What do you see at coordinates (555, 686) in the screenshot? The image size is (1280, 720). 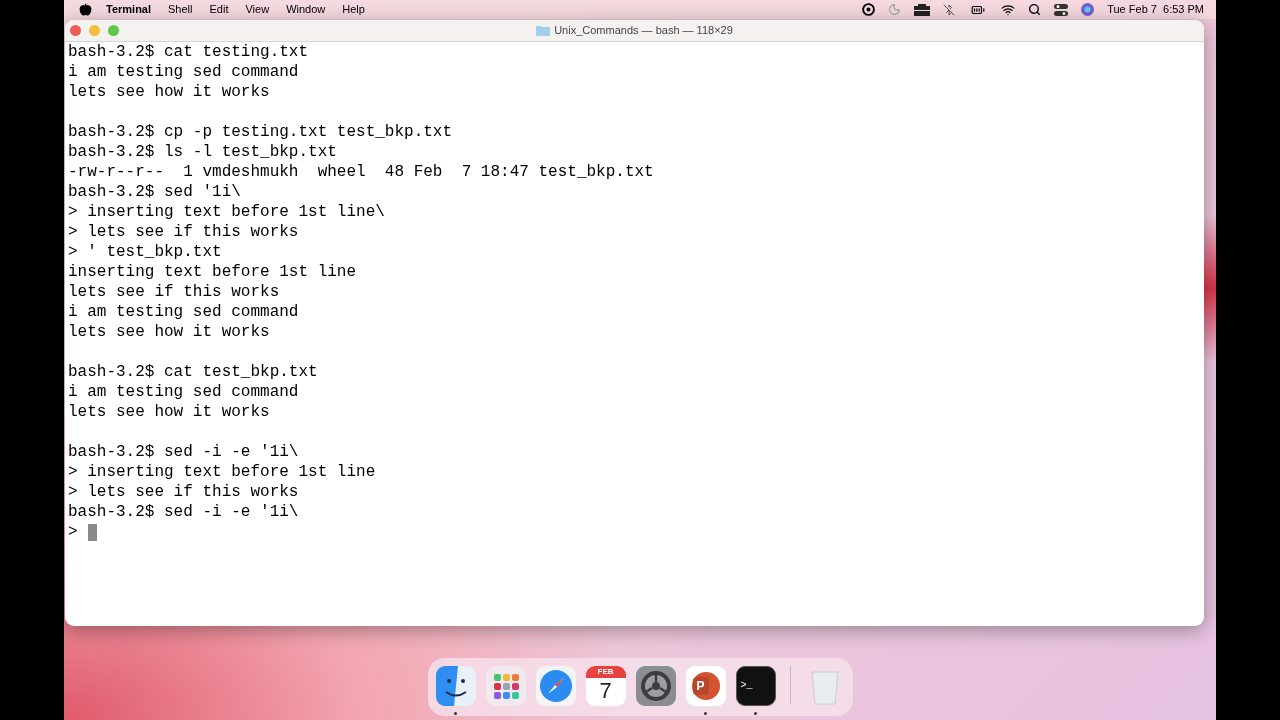 I see `compass-icon` at bounding box center [555, 686].